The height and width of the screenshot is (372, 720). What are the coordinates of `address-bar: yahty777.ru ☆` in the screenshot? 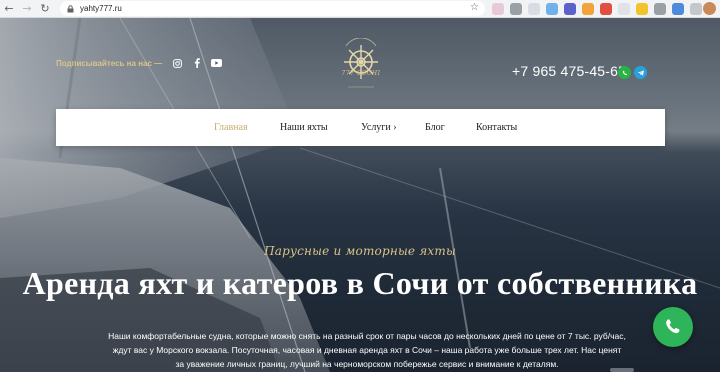 It's located at (272, 8).